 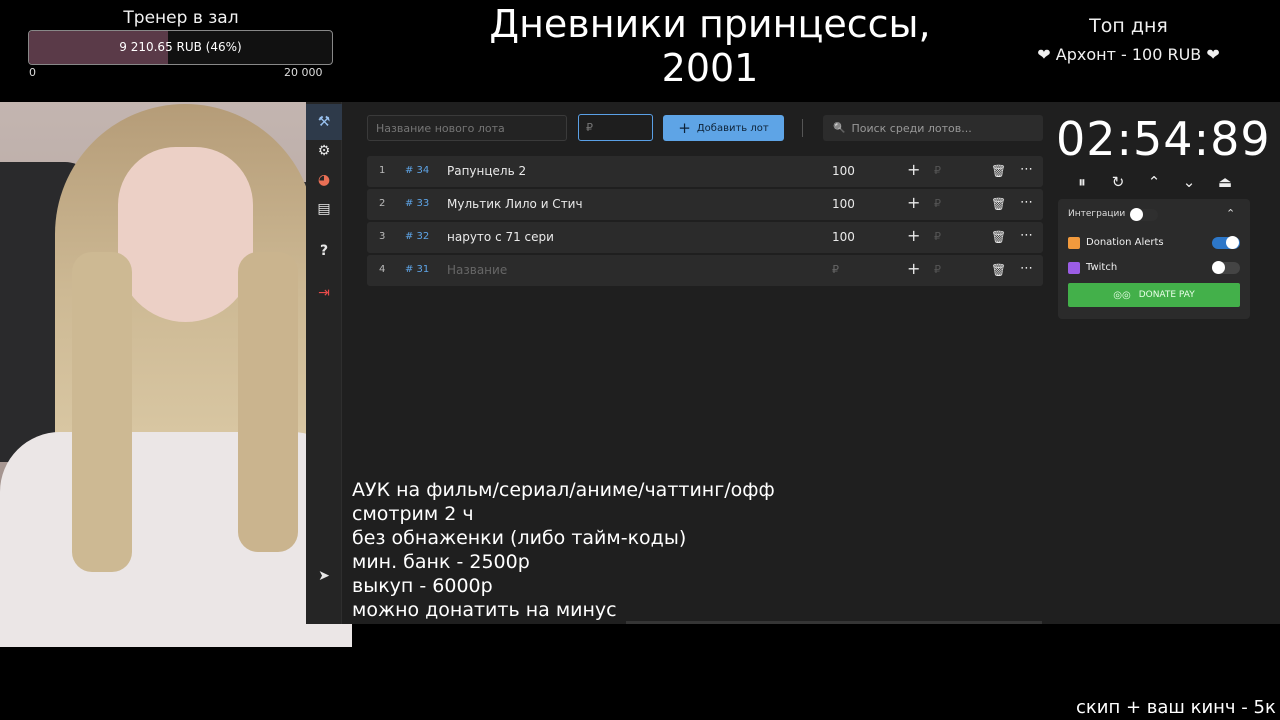 What do you see at coordinates (515, 204) in the screenshot?
I see `lot-name: Мультик Лило и Стич` at bounding box center [515, 204].